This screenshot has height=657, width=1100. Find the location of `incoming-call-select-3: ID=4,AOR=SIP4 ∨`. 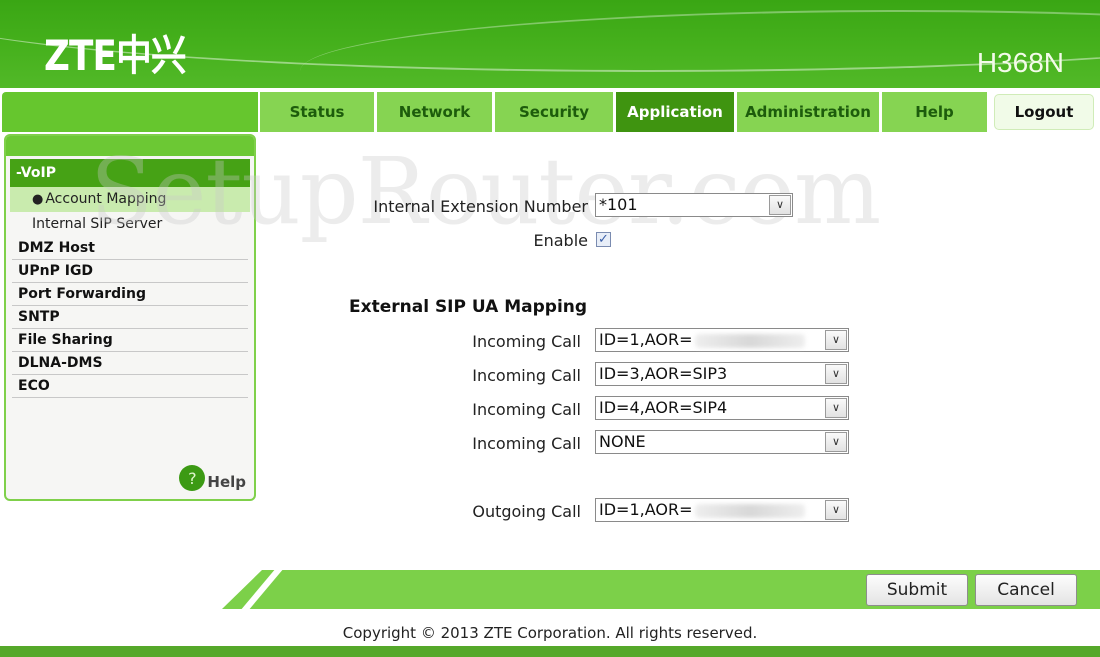

incoming-call-select-3: ID=4,AOR=SIP4 ∨ is located at coordinates (722, 408).